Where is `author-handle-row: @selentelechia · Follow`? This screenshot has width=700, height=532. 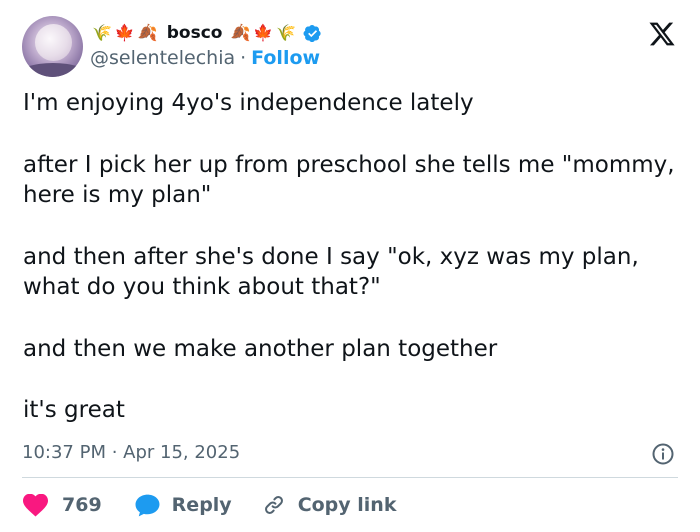
author-handle-row: @selentelechia · Follow is located at coordinates (205, 58).